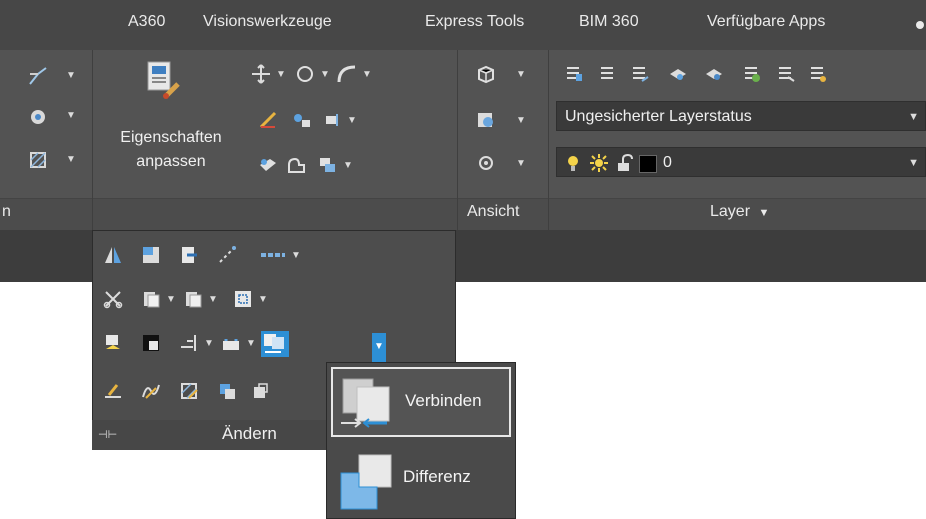 The height and width of the screenshot is (519, 926). Describe the element at coordinates (741, 116) in the screenshot. I see `layerstatus-dropdown: Ungesicherter Layerstatus ▼` at that location.